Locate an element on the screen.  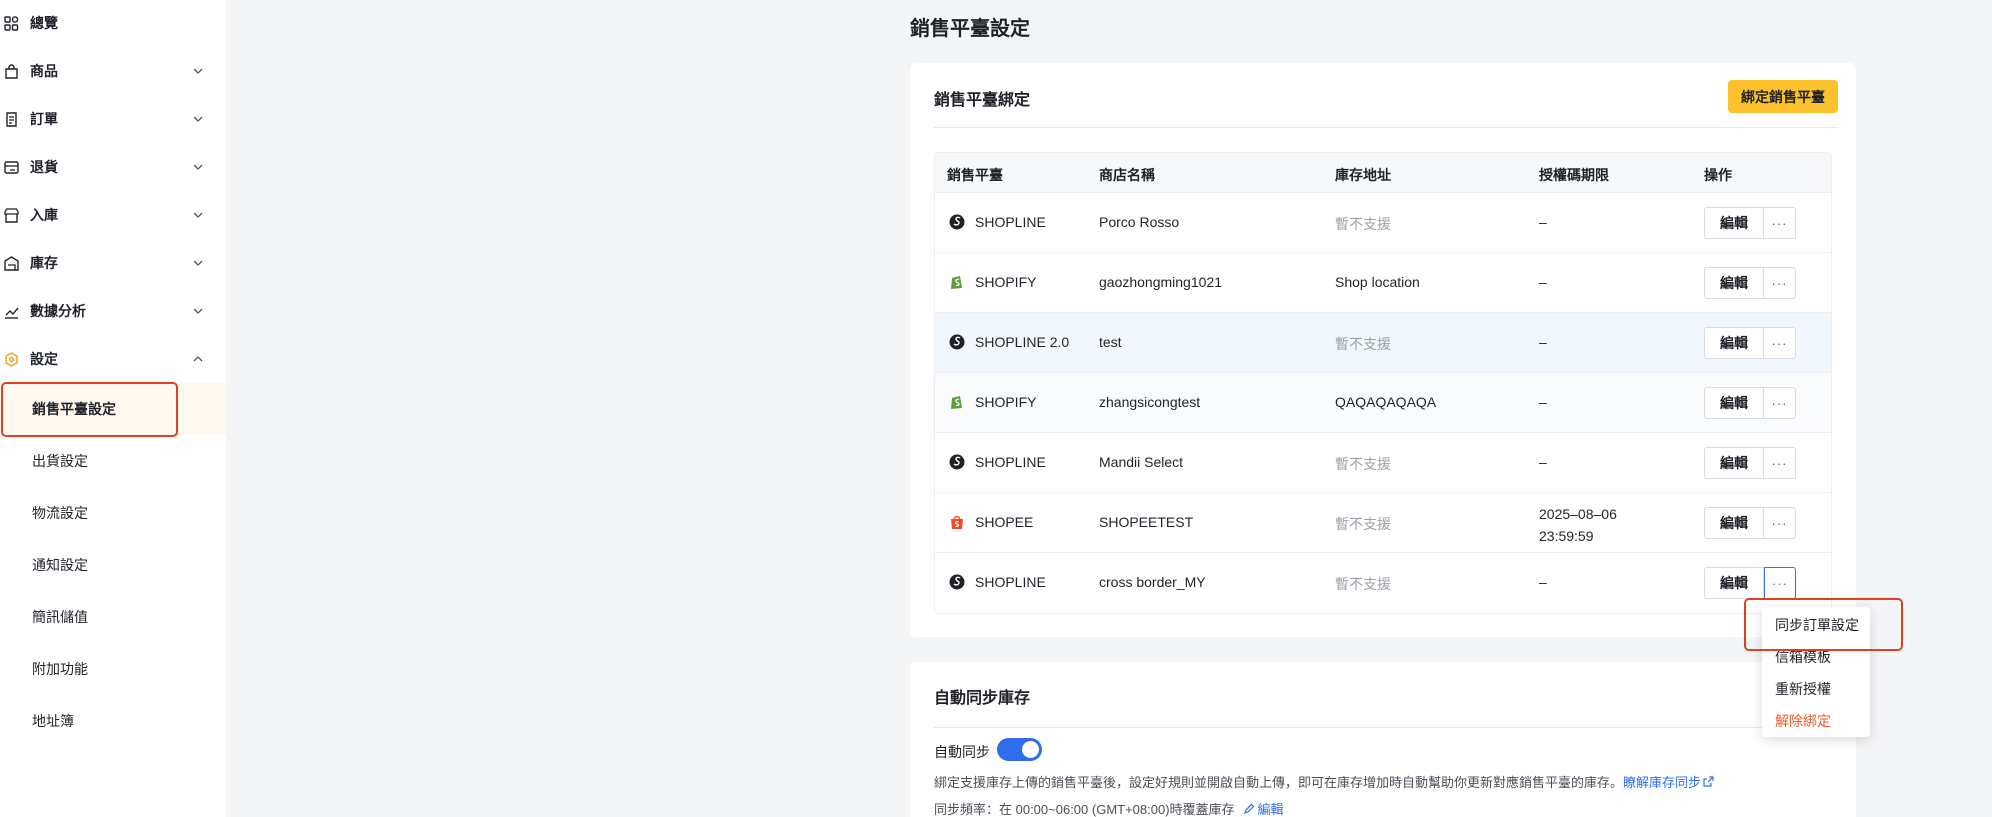
store-name: gaozhongming1021 is located at coordinates (1160, 282).